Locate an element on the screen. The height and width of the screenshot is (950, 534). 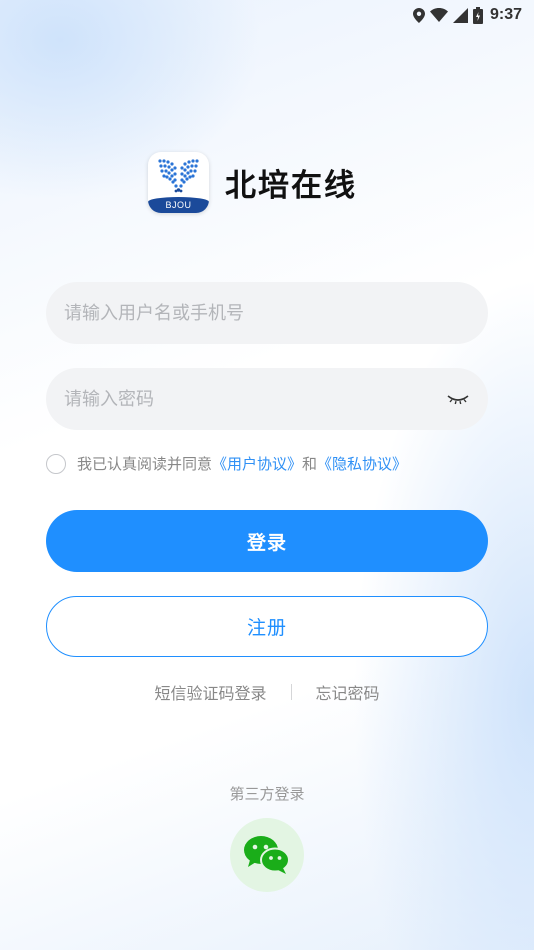
location-icon is located at coordinates (418, 15).